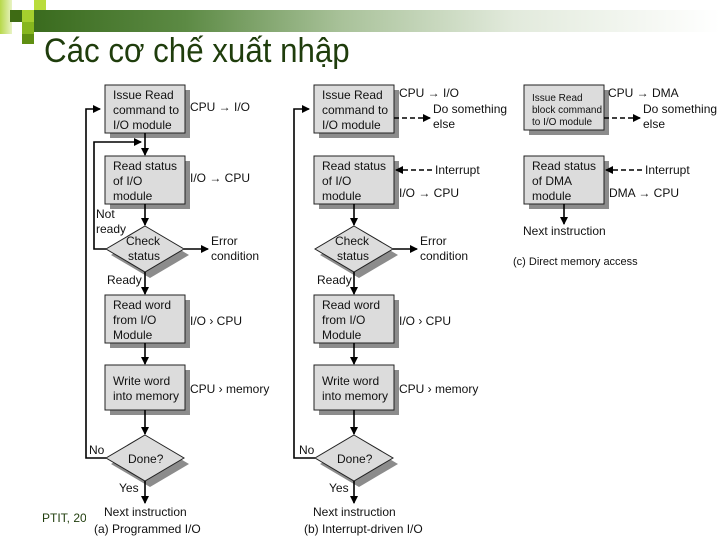 The image size is (720, 540). What do you see at coordinates (643, 93) in the screenshot?
I see `issue-flow-label: CPU → DMA` at bounding box center [643, 93].